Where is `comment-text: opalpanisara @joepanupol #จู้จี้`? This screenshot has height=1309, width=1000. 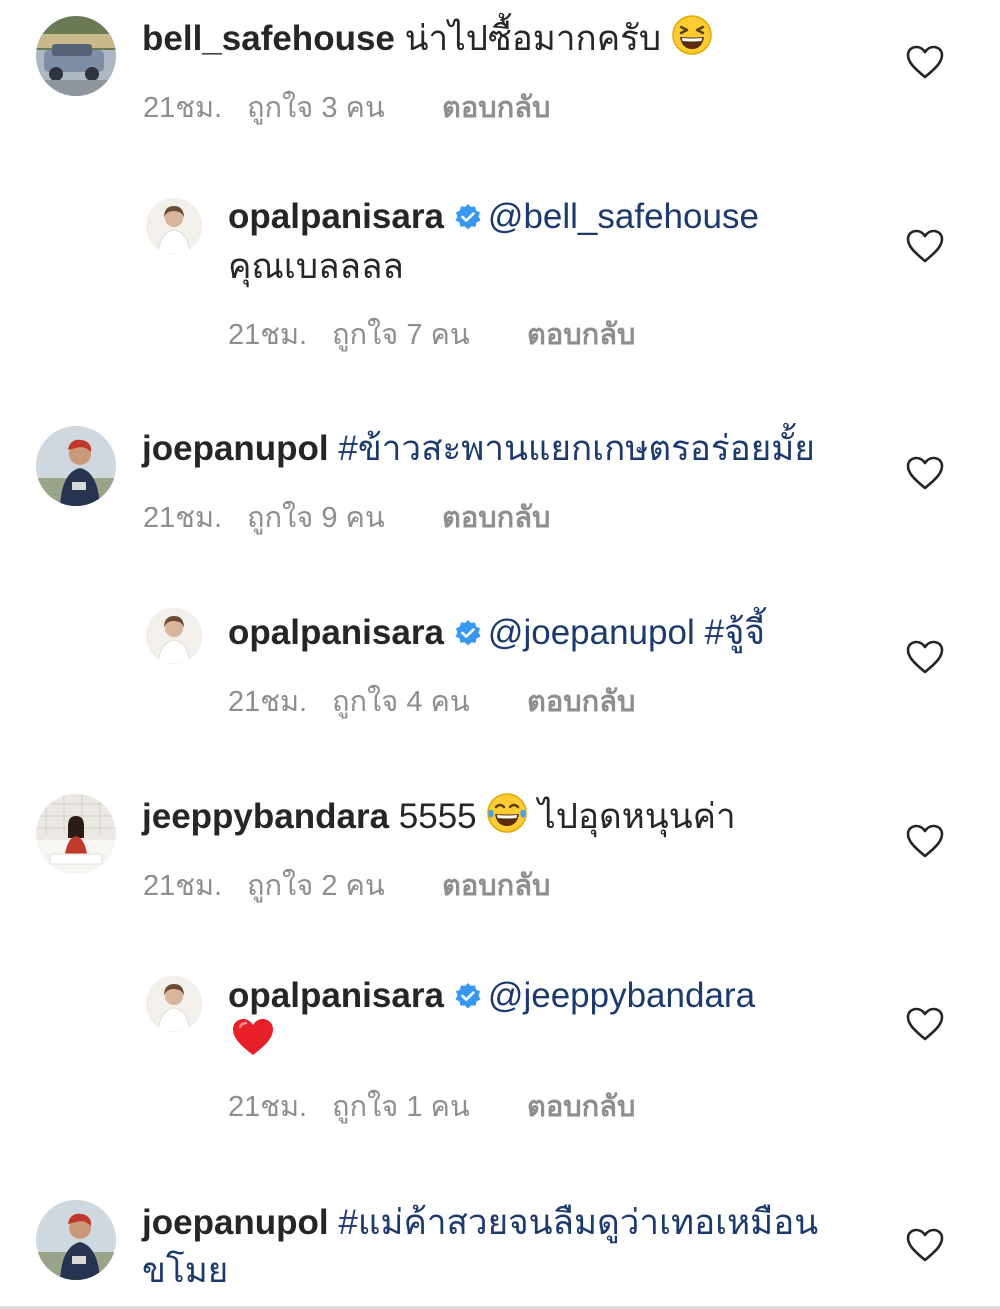
comment-text: opalpanisara @joepanupol #จู้จี้ is located at coordinates (496, 633).